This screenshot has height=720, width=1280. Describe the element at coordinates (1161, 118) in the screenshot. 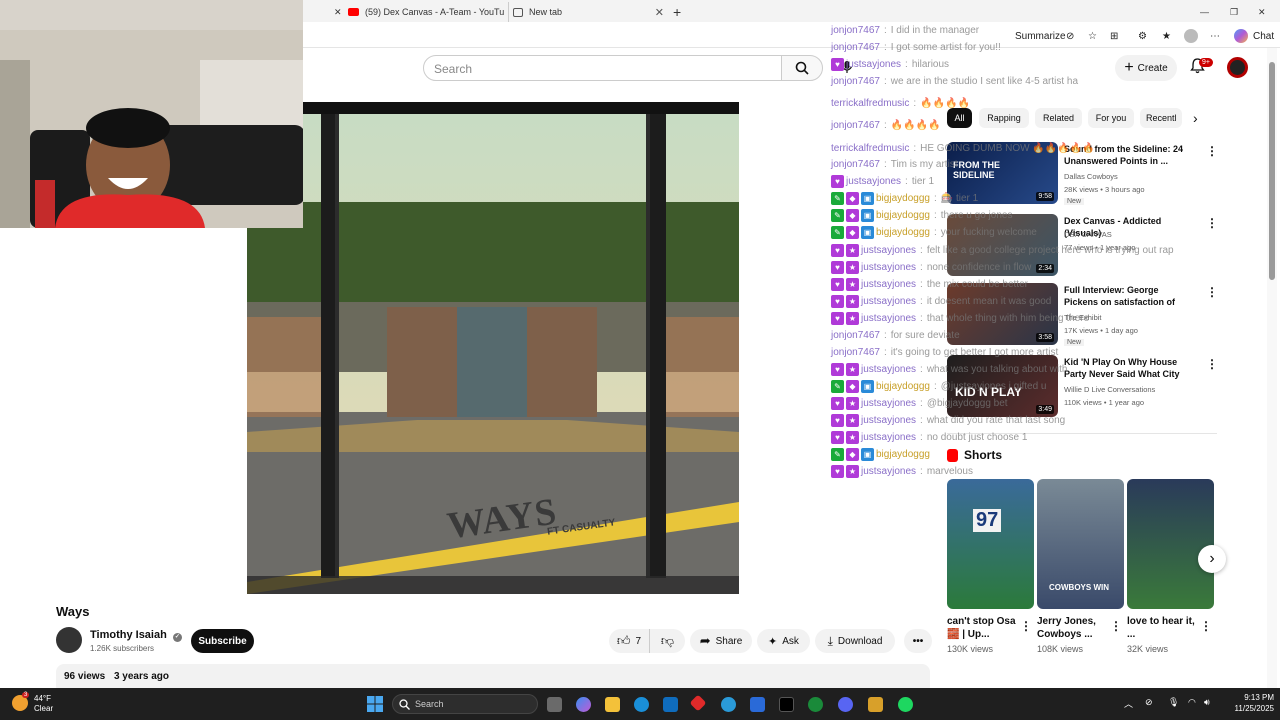

I see `chip-recently: Recentl` at that location.